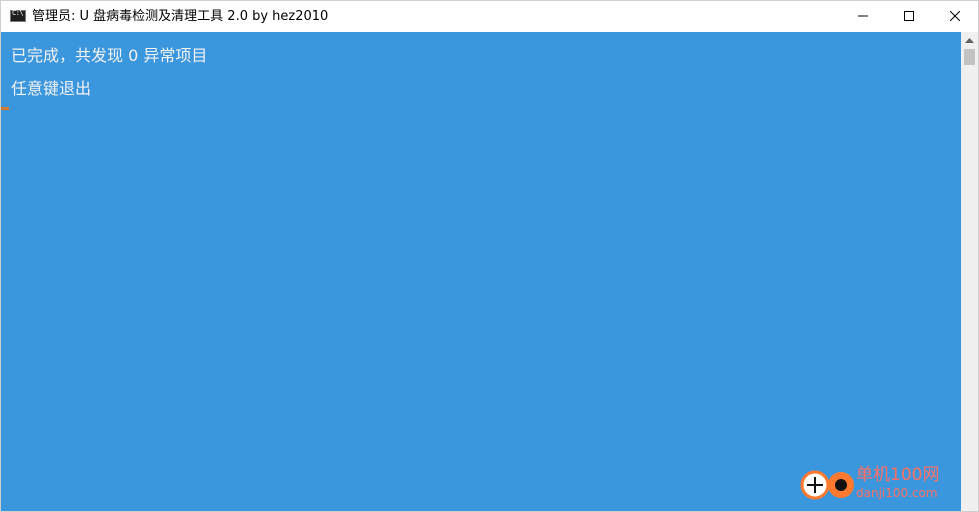 This screenshot has height=512, width=979. I want to click on console-line: 已完成，共发现 0 异常项目, so click(109, 55).